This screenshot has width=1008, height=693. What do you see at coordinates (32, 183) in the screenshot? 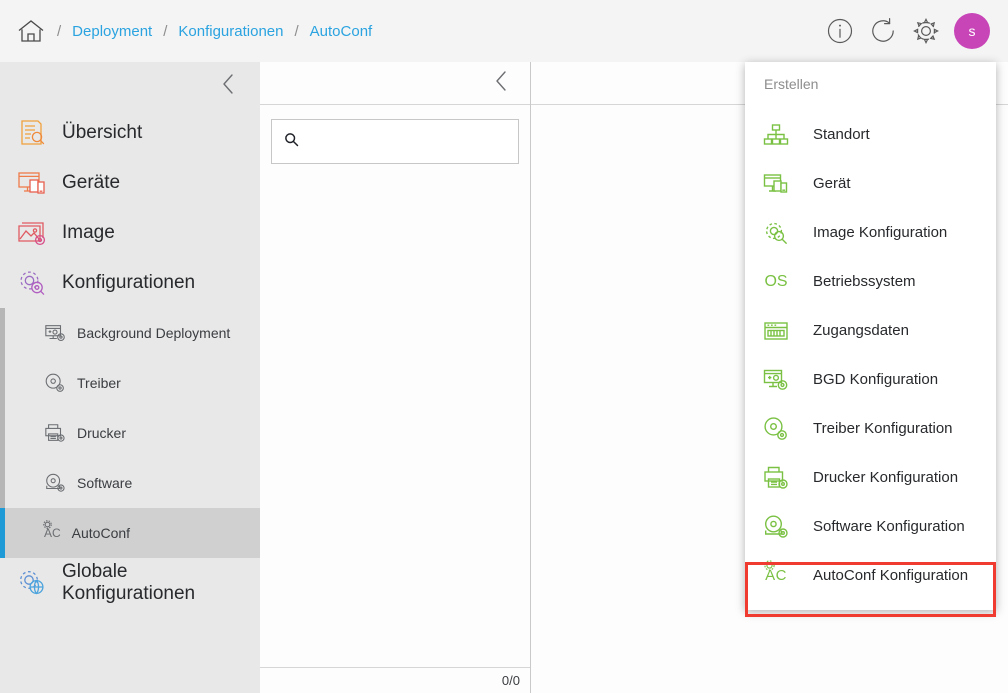
I see `devices-monitor-icon` at bounding box center [32, 183].